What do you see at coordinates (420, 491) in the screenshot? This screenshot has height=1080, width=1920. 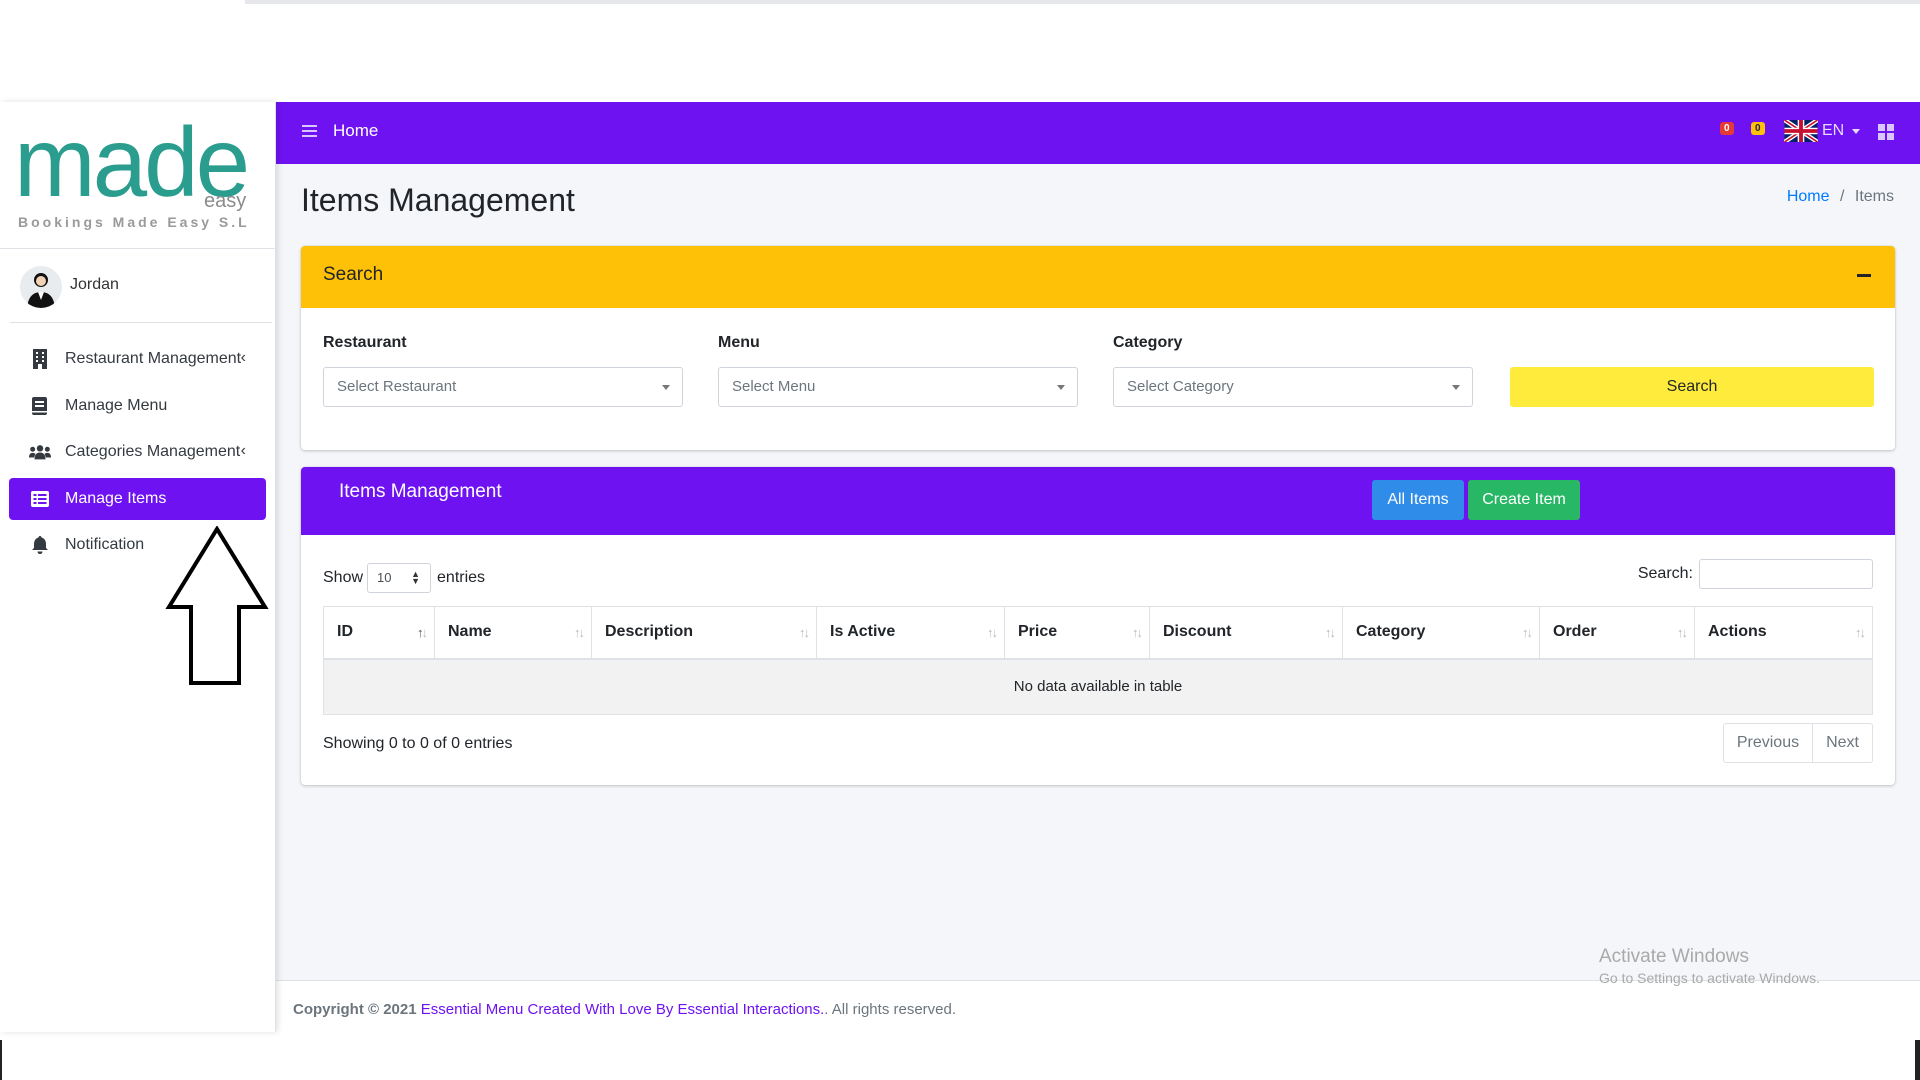 I see `items-card-title: Items Management` at bounding box center [420, 491].